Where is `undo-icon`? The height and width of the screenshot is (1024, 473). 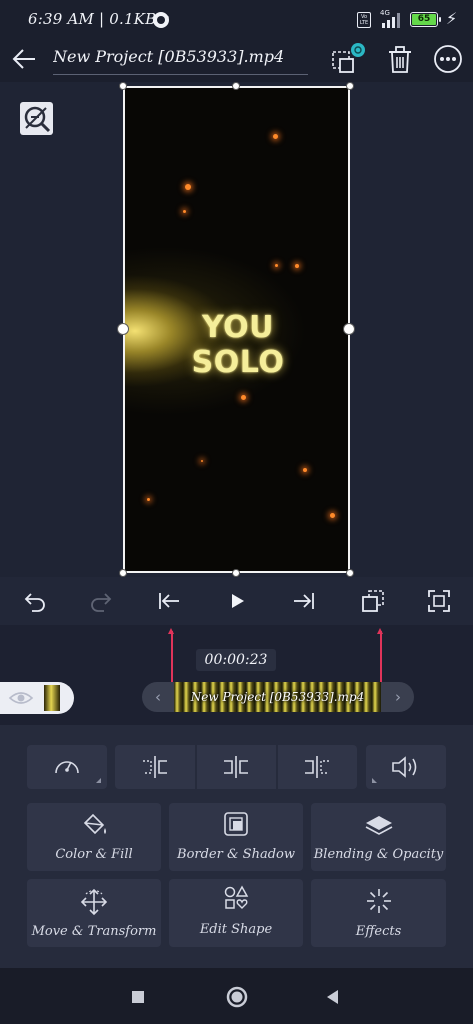 undo-icon is located at coordinates (34, 601).